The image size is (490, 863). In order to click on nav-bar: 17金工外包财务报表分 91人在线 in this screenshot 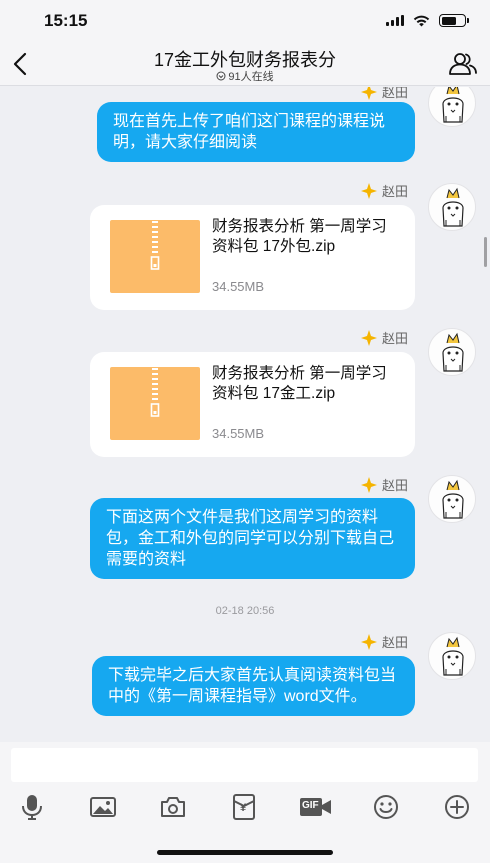, I will do `click(245, 65)`.